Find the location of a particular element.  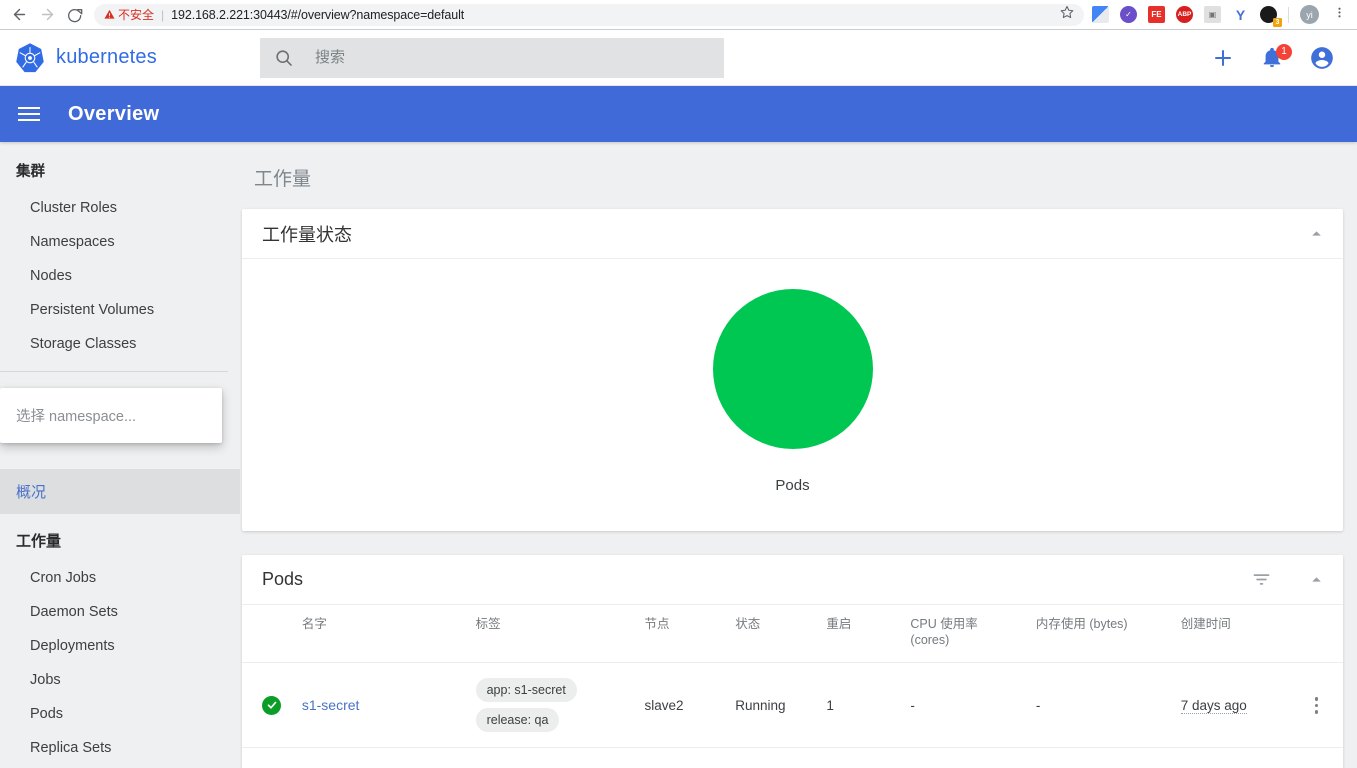

security-label: 不安全 is located at coordinates (136, 15).